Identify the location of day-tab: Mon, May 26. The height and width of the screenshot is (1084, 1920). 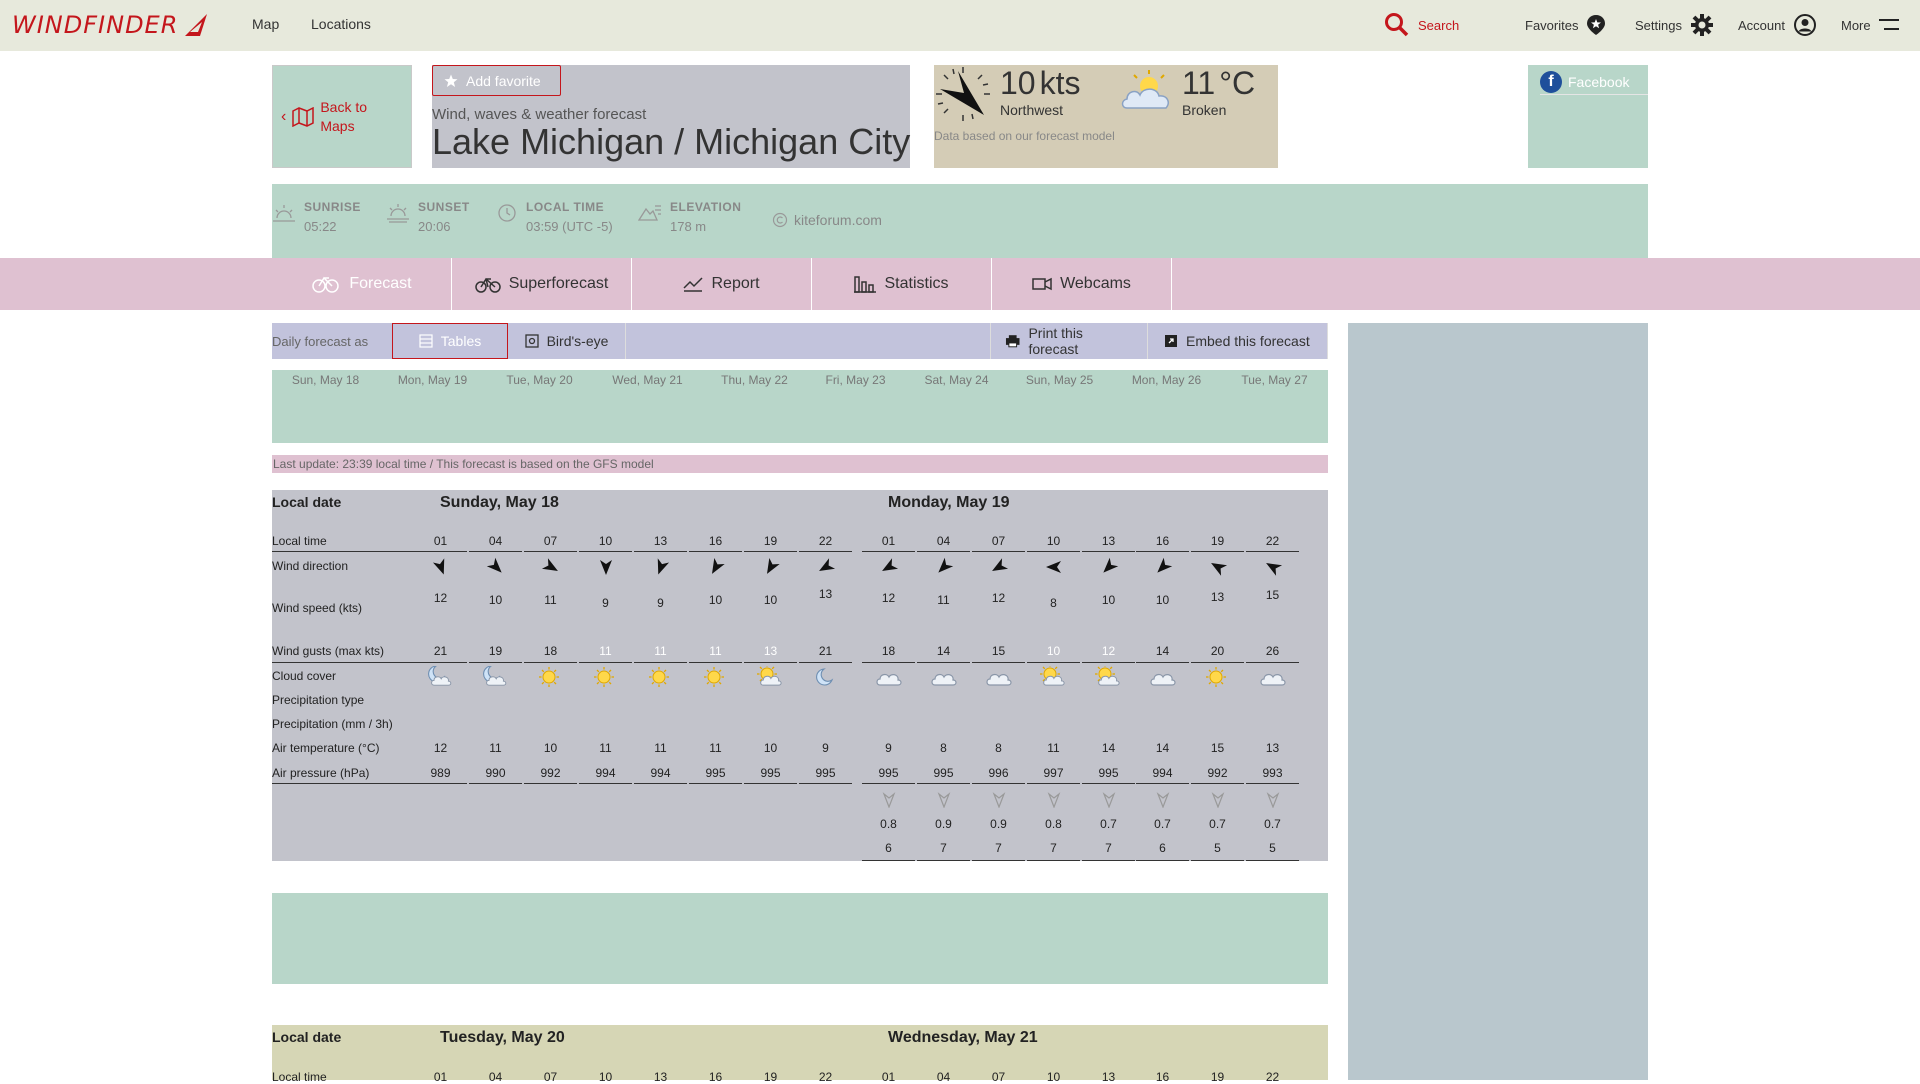
(1166, 380).